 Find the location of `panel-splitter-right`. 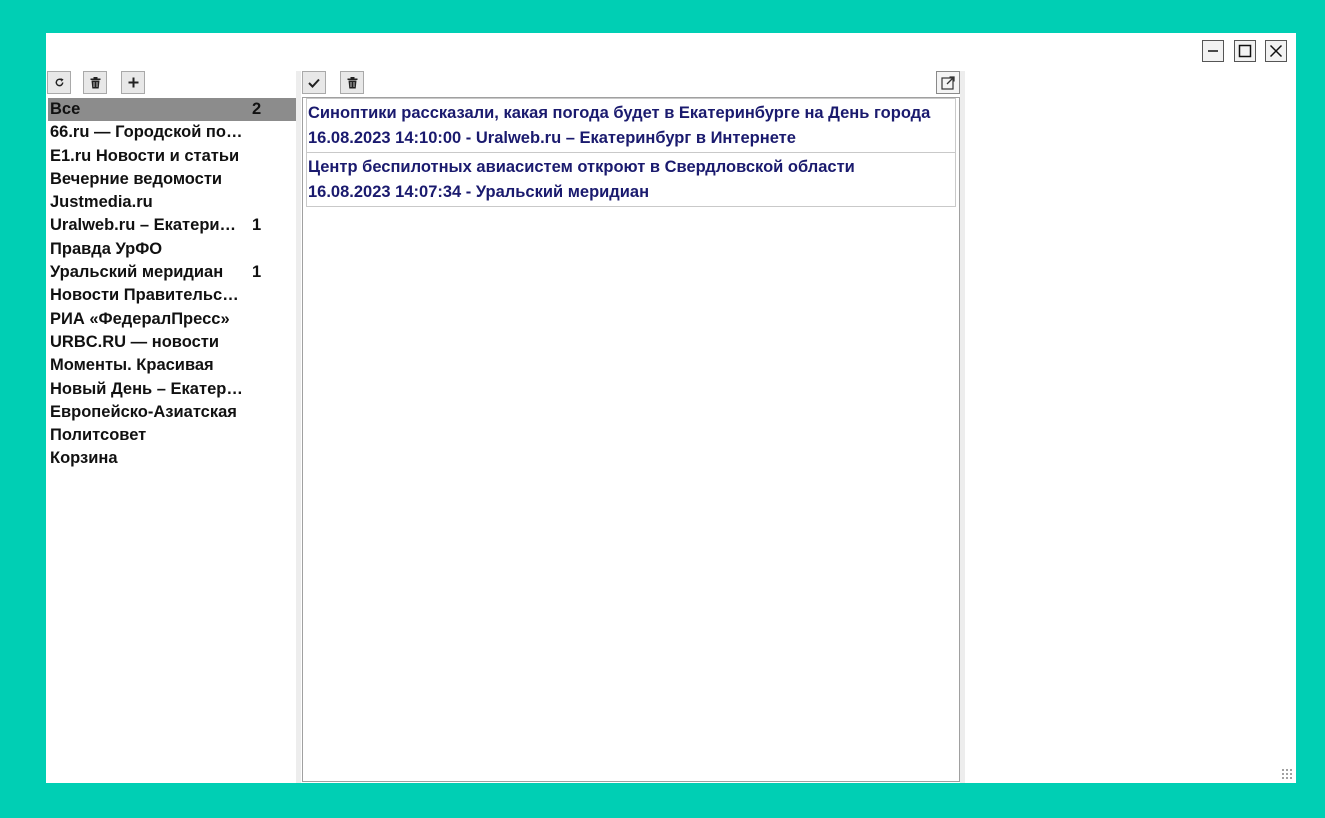

panel-splitter-right is located at coordinates (962, 427).